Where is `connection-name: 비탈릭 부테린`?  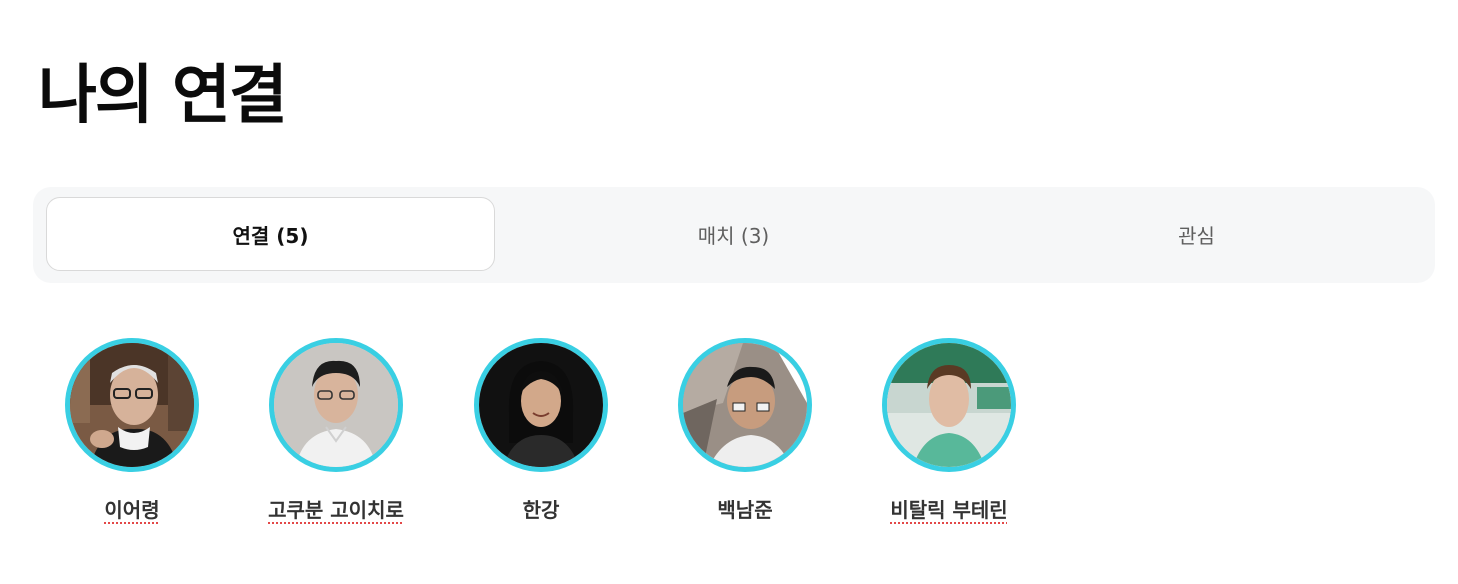 connection-name: 비탈릭 부테린 is located at coordinates (948, 508).